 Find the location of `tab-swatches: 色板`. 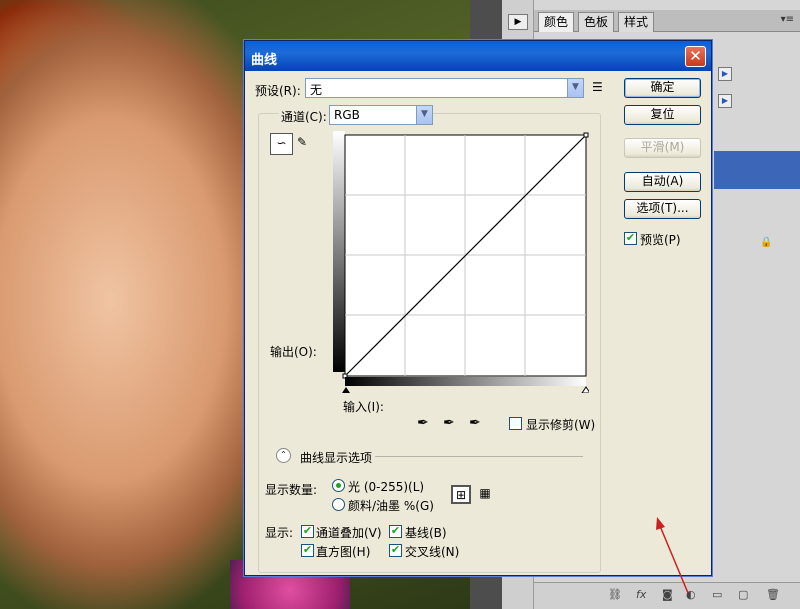

tab-swatches: 色板 is located at coordinates (596, 22).